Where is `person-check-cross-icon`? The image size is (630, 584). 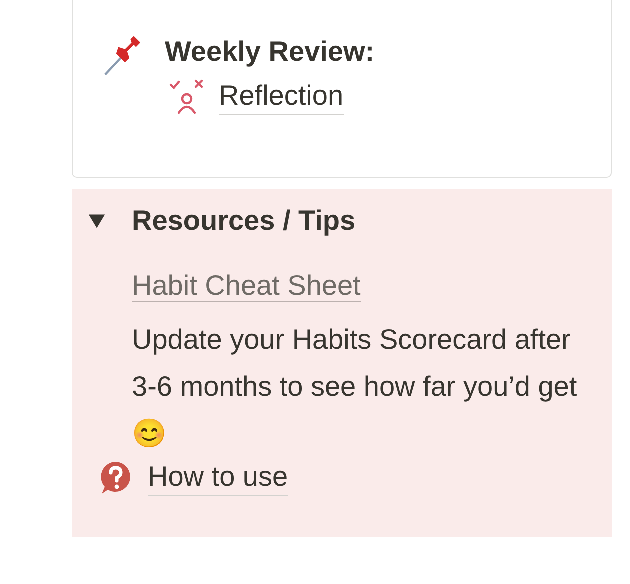 person-check-cross-icon is located at coordinates (187, 96).